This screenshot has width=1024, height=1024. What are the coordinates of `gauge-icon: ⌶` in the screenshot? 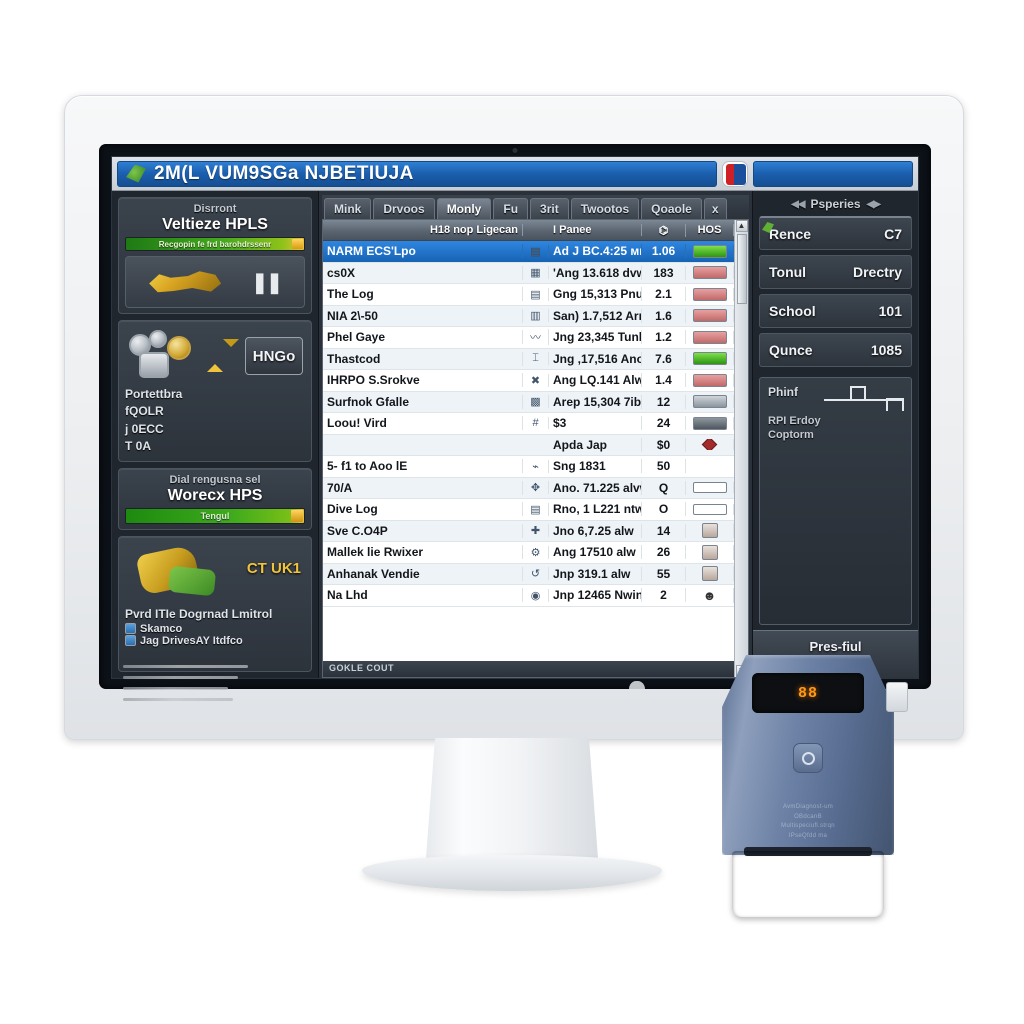 It's located at (536, 359).